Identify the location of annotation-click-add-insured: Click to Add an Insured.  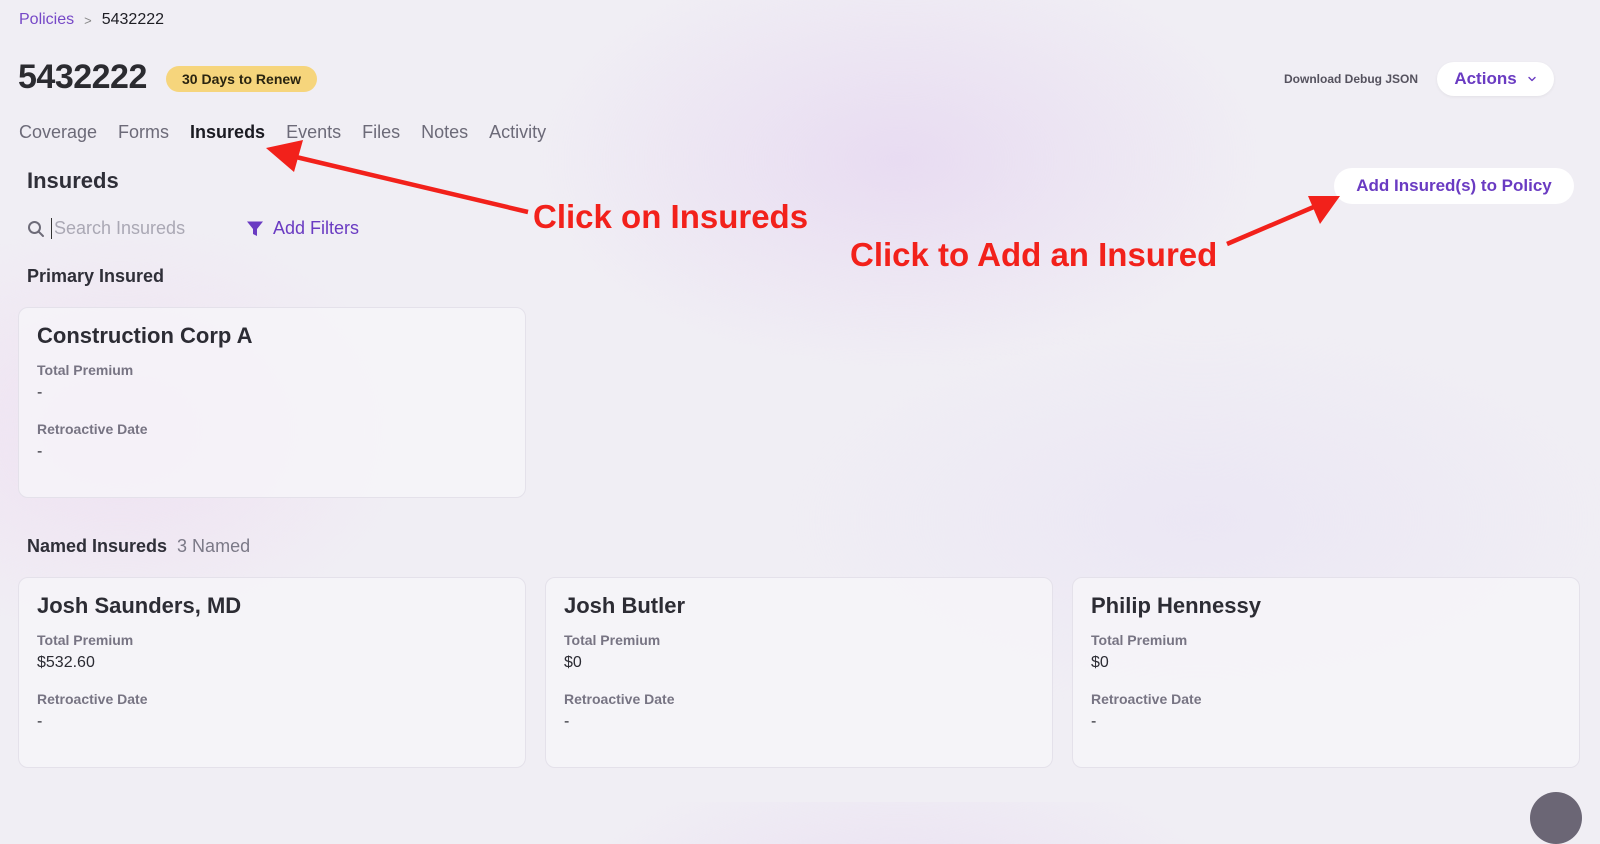
(1034, 254).